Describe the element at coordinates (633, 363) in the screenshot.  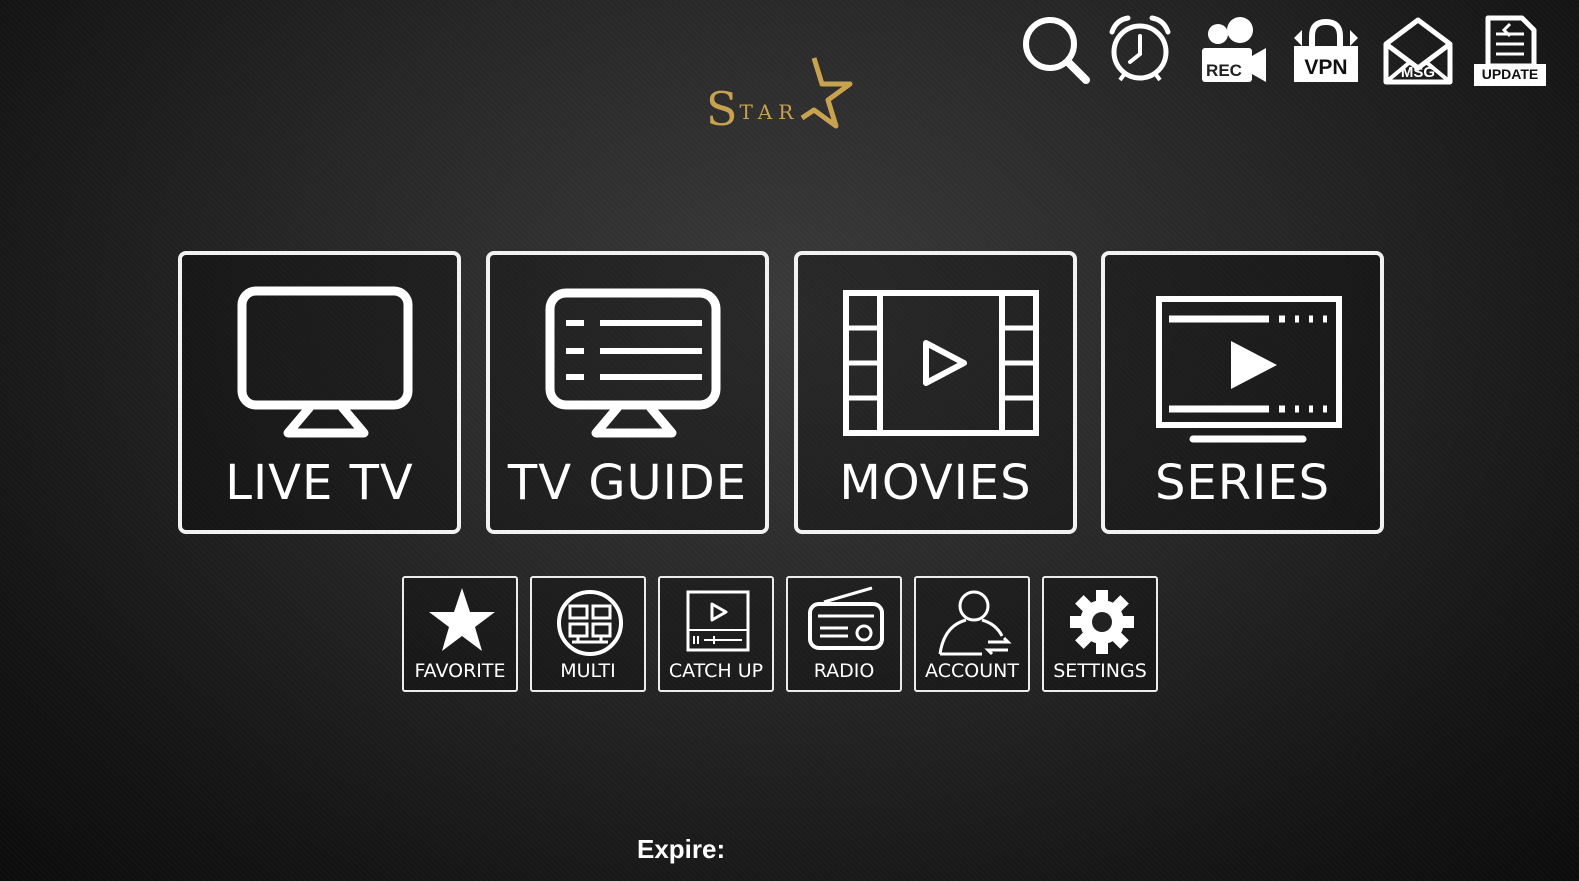
I see `tv-guide-icon` at that location.